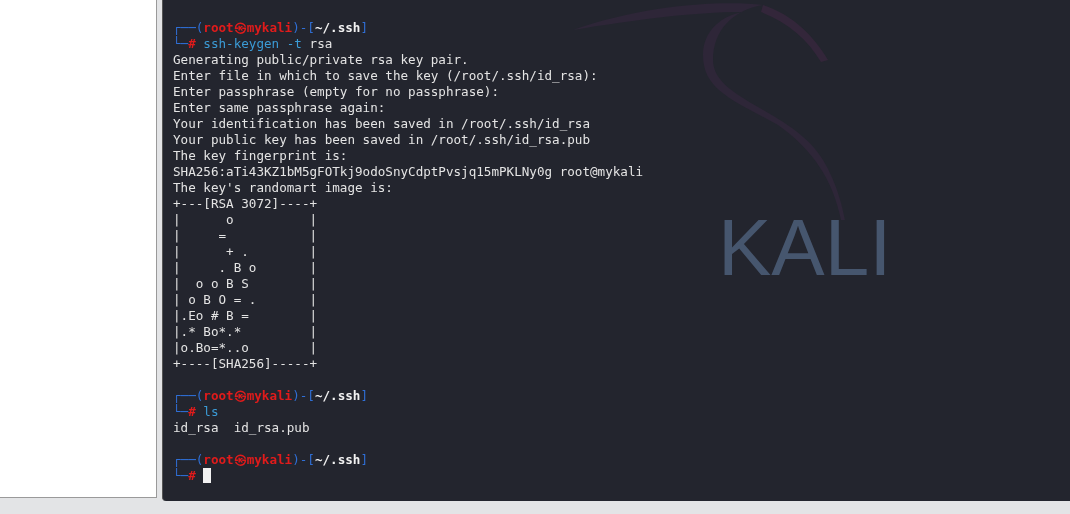  I want to click on output-line: | + . |, so click(245, 252).